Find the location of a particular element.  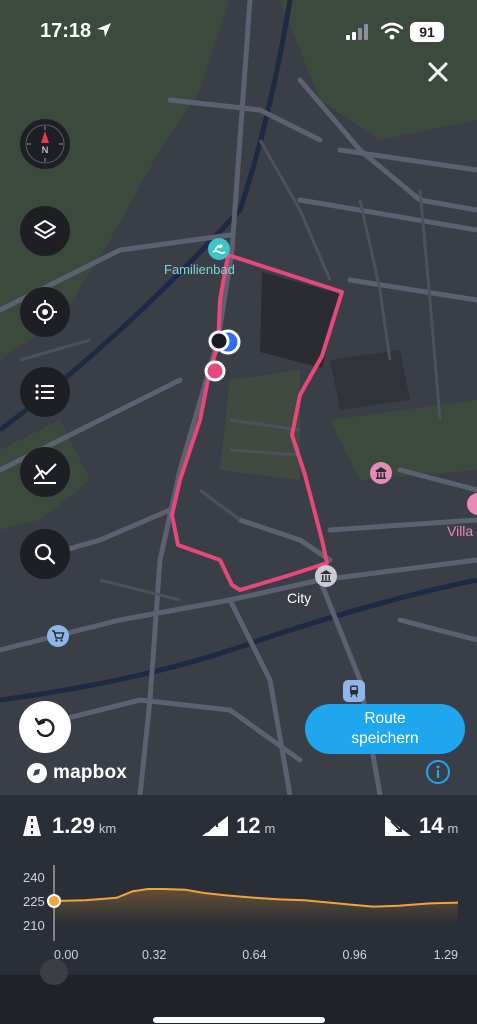

mapbox-icon is located at coordinates (37, 773).